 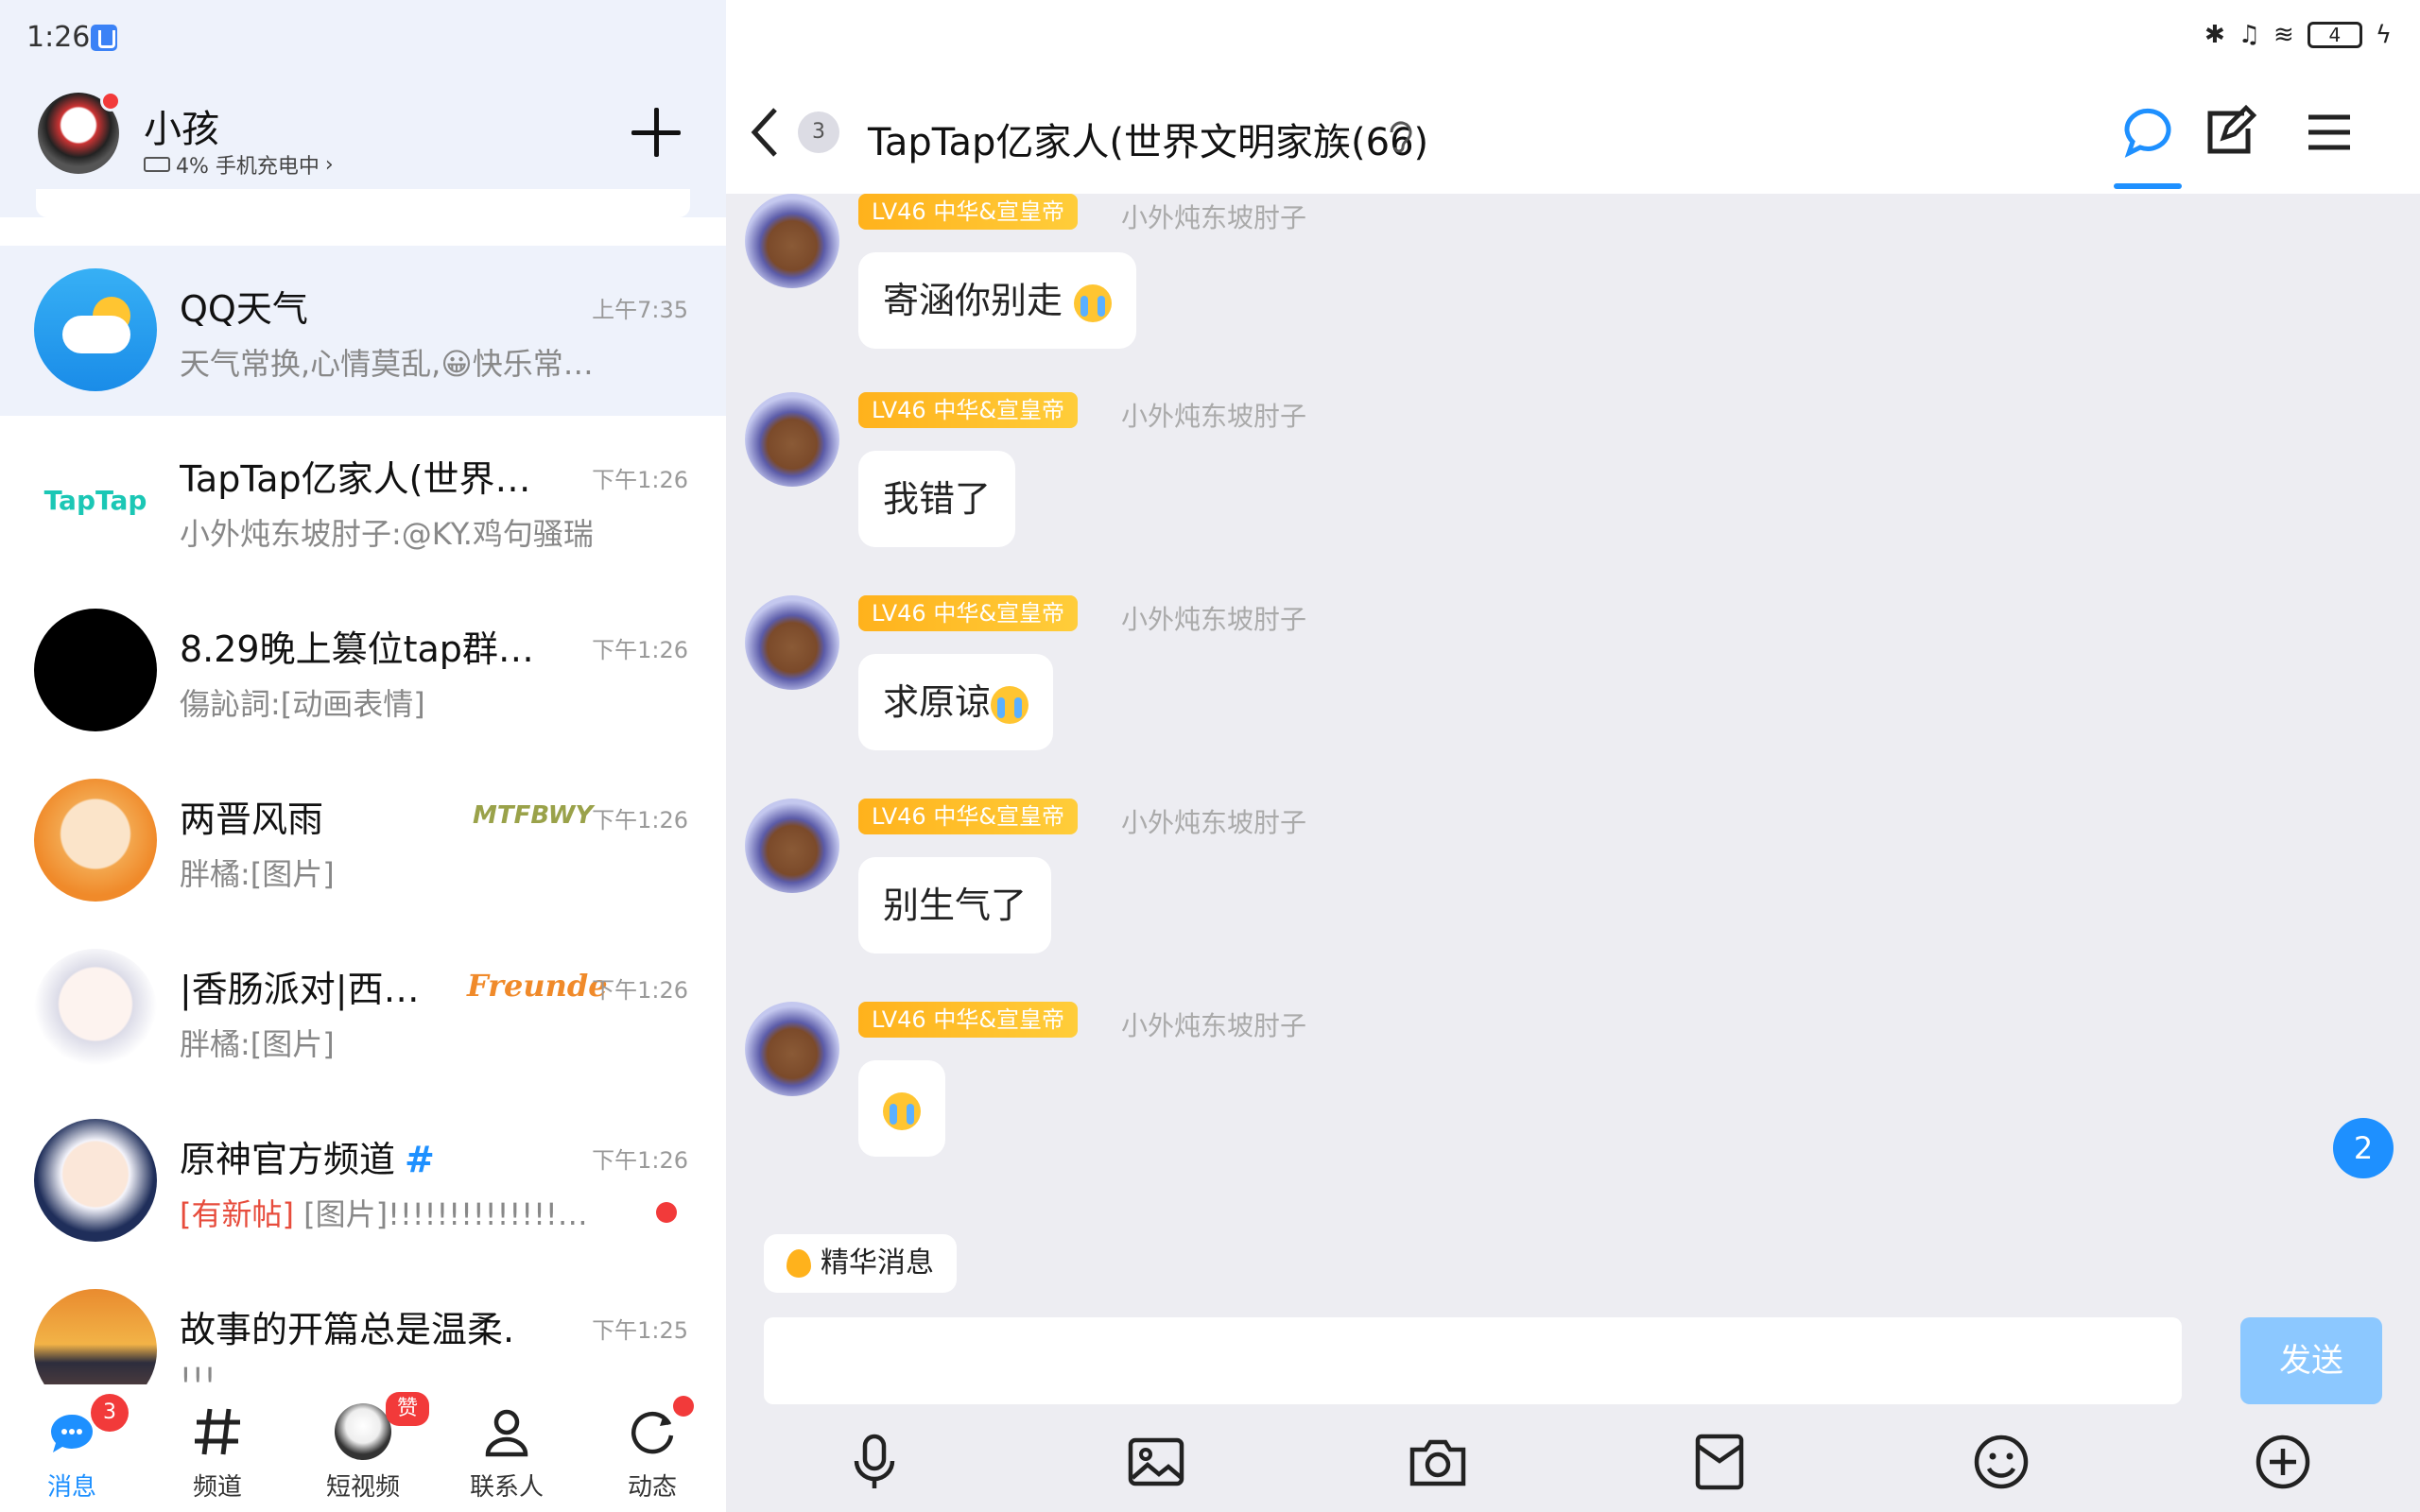 What do you see at coordinates (363, 671) in the screenshot?
I see `list-item: 8.29晚上篡位tap群管理 下午1:26 傷訫詞:[动画表情]` at bounding box center [363, 671].